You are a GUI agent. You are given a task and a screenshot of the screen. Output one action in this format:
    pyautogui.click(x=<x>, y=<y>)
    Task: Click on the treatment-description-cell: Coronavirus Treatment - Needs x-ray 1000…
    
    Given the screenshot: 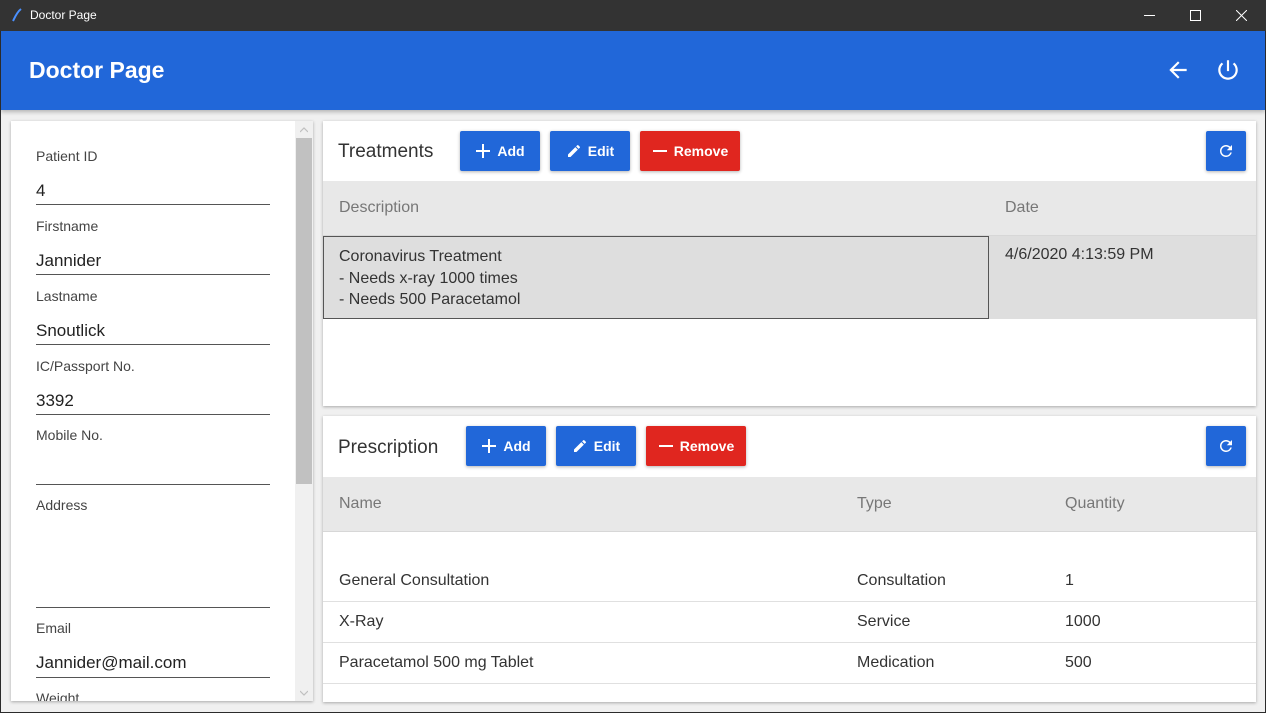 What is the action you would take?
    pyautogui.click(x=656, y=277)
    